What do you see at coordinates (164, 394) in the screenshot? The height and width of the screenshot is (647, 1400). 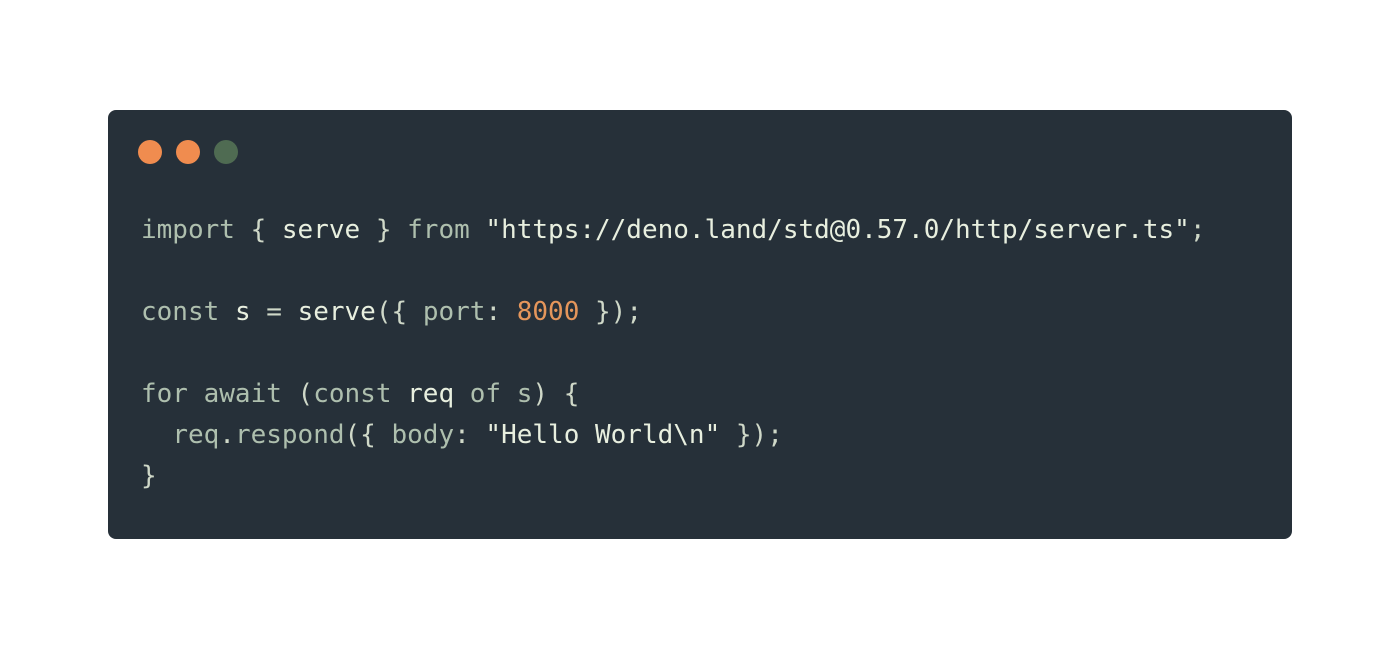 I see `keyword-for: for` at bounding box center [164, 394].